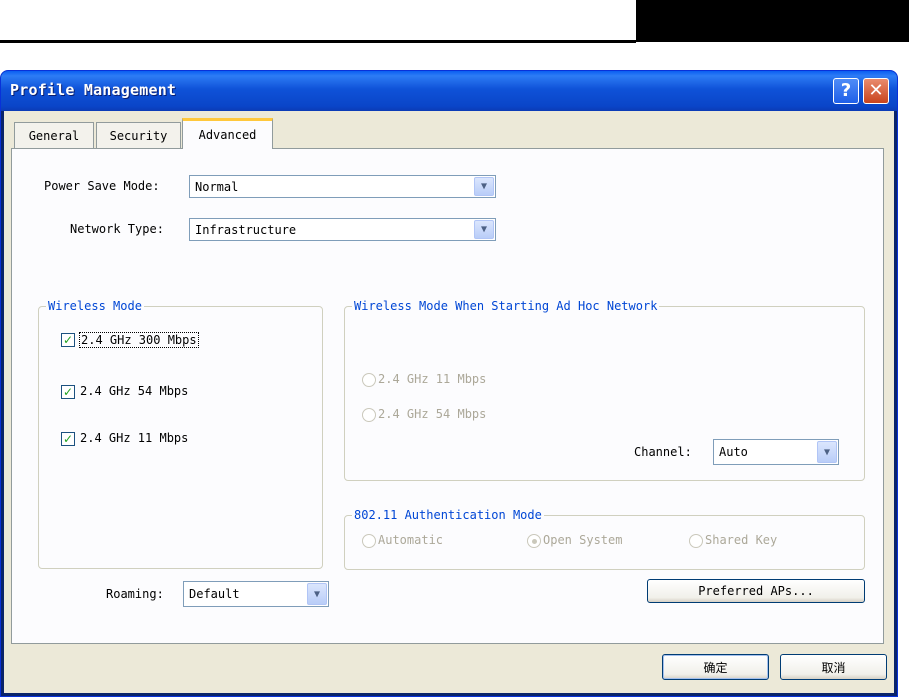  I want to click on roaming-select: Default ▼, so click(256, 594).